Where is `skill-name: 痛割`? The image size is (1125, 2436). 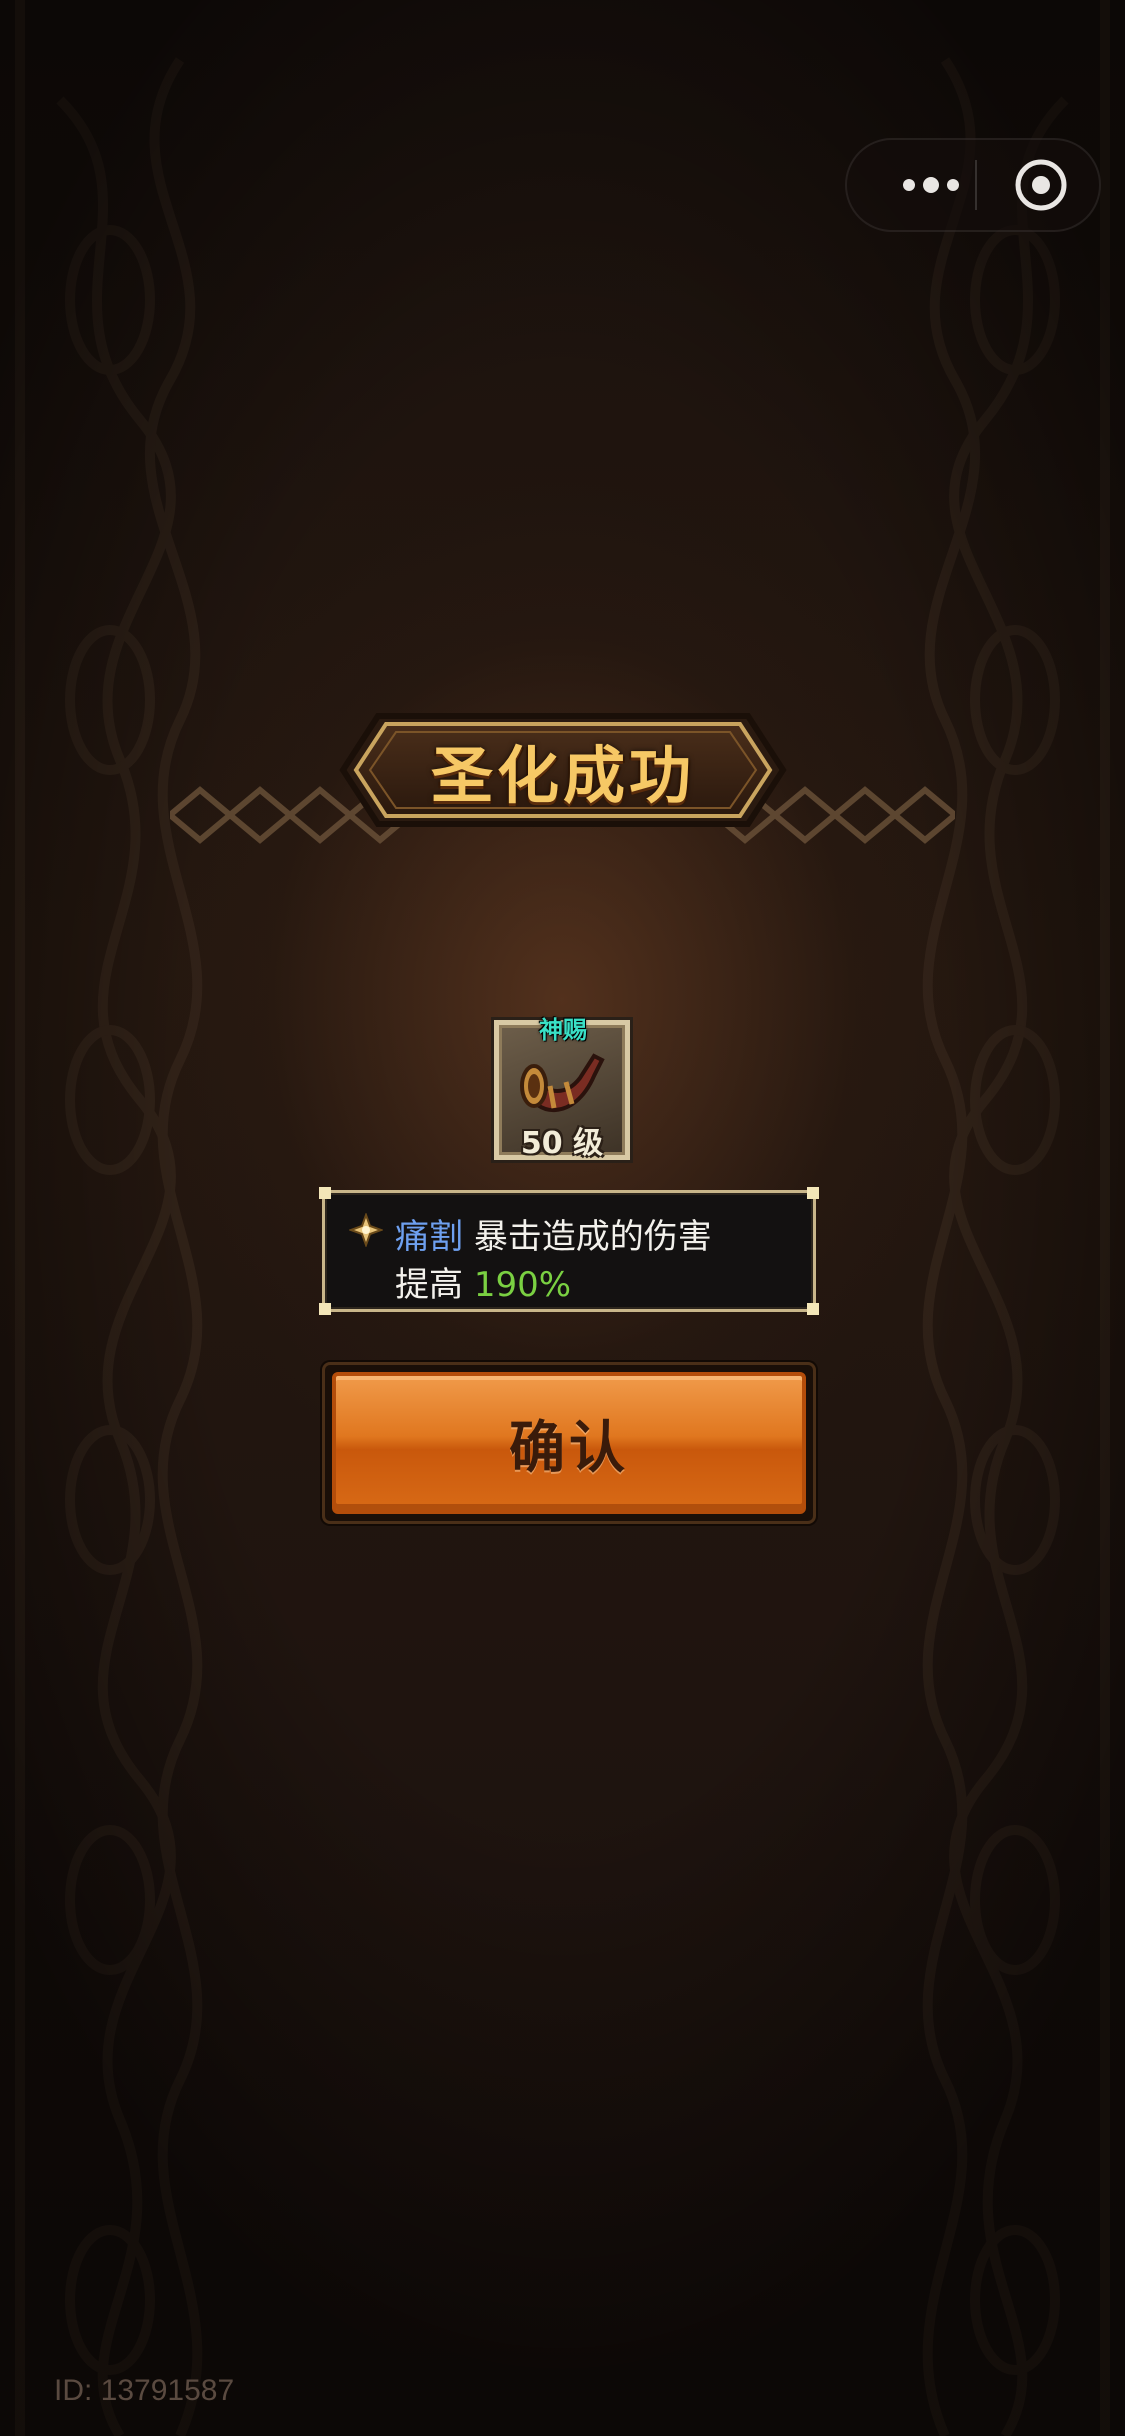 skill-name: 痛割 is located at coordinates (429, 1237).